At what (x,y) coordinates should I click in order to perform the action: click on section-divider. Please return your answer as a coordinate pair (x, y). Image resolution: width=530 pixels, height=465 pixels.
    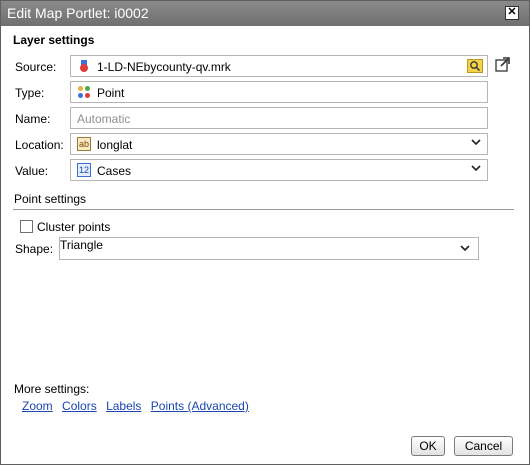
    Looking at the image, I should click on (263, 209).